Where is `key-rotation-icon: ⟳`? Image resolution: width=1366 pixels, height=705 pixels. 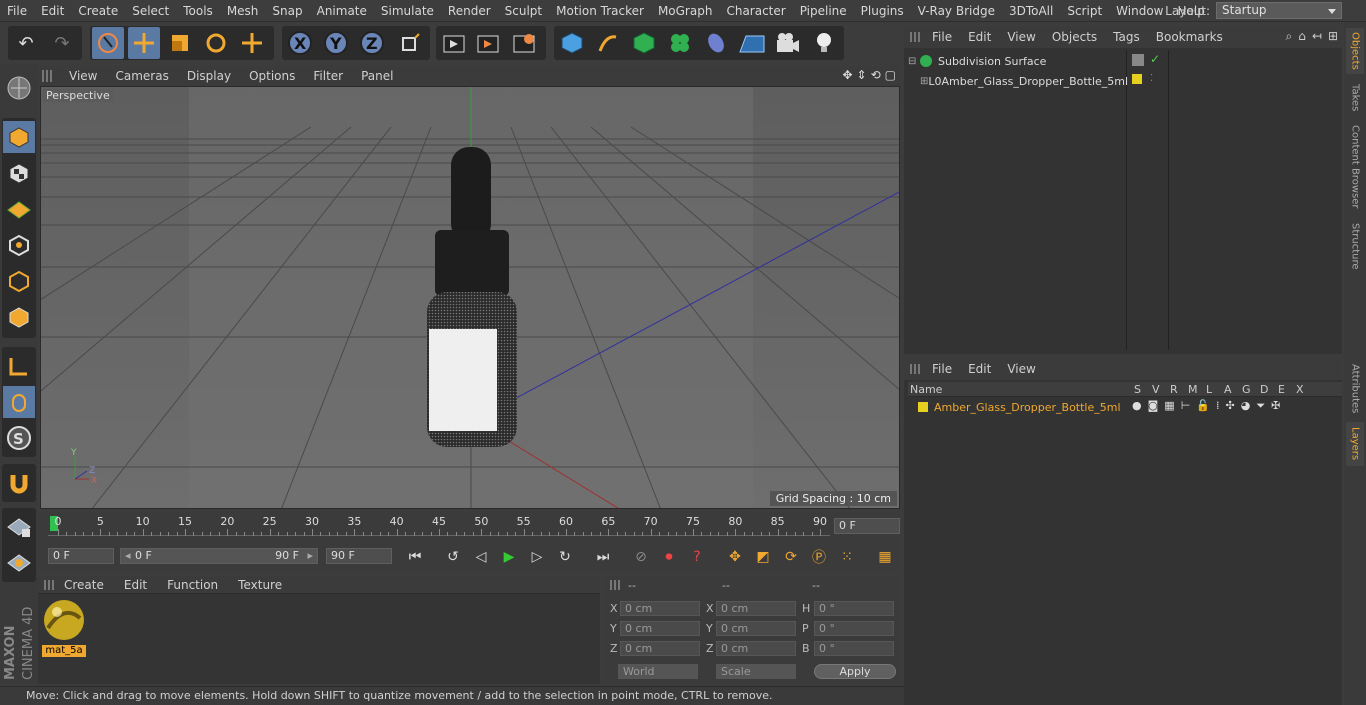
key-rotation-icon: ⟳ is located at coordinates (791, 557).